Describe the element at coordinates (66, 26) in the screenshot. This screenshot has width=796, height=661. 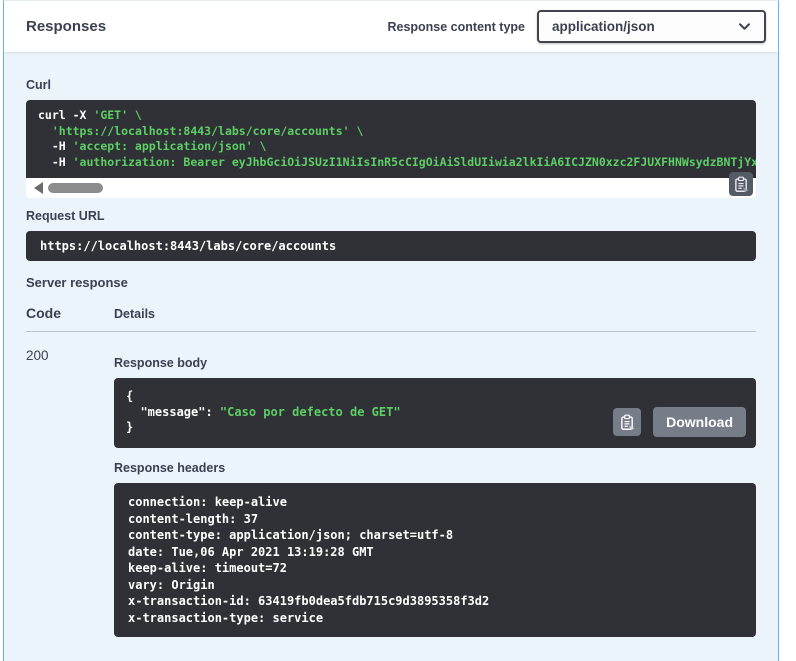
I see `page-title: Responses` at that location.